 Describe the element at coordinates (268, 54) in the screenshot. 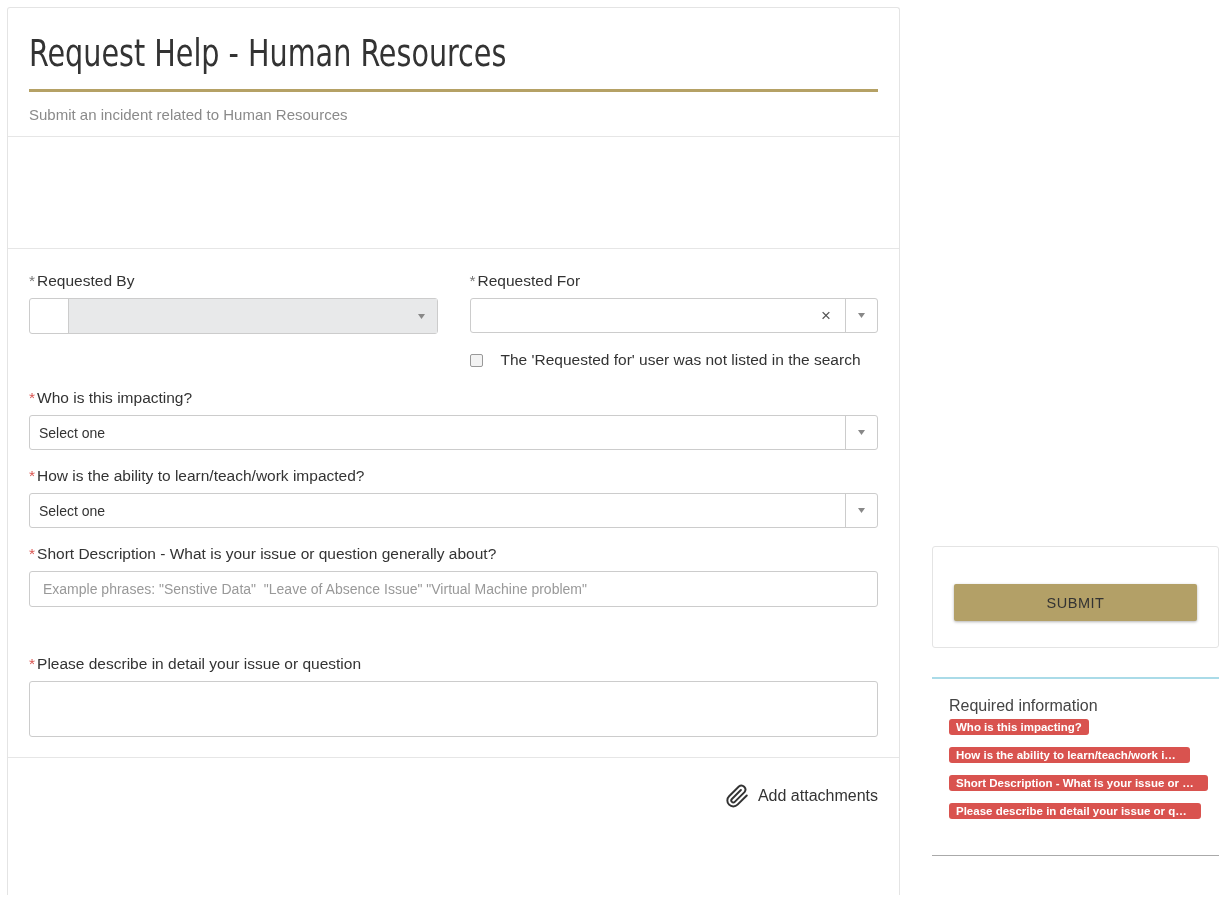

I see `page-title: Request Help - Human Resources` at that location.